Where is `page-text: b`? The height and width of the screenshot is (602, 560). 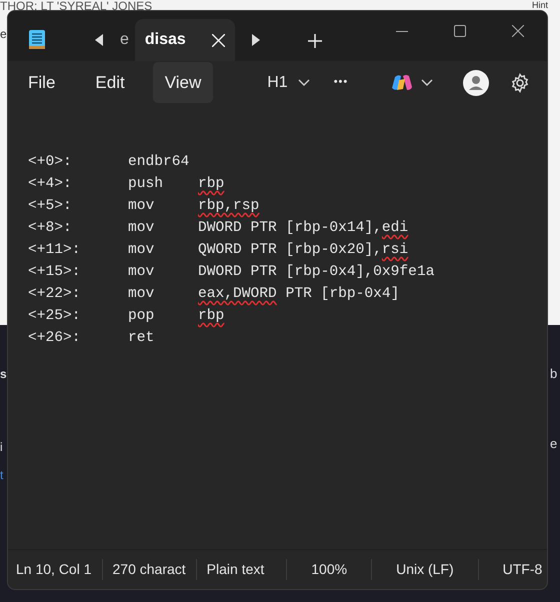 page-text: b is located at coordinates (554, 374).